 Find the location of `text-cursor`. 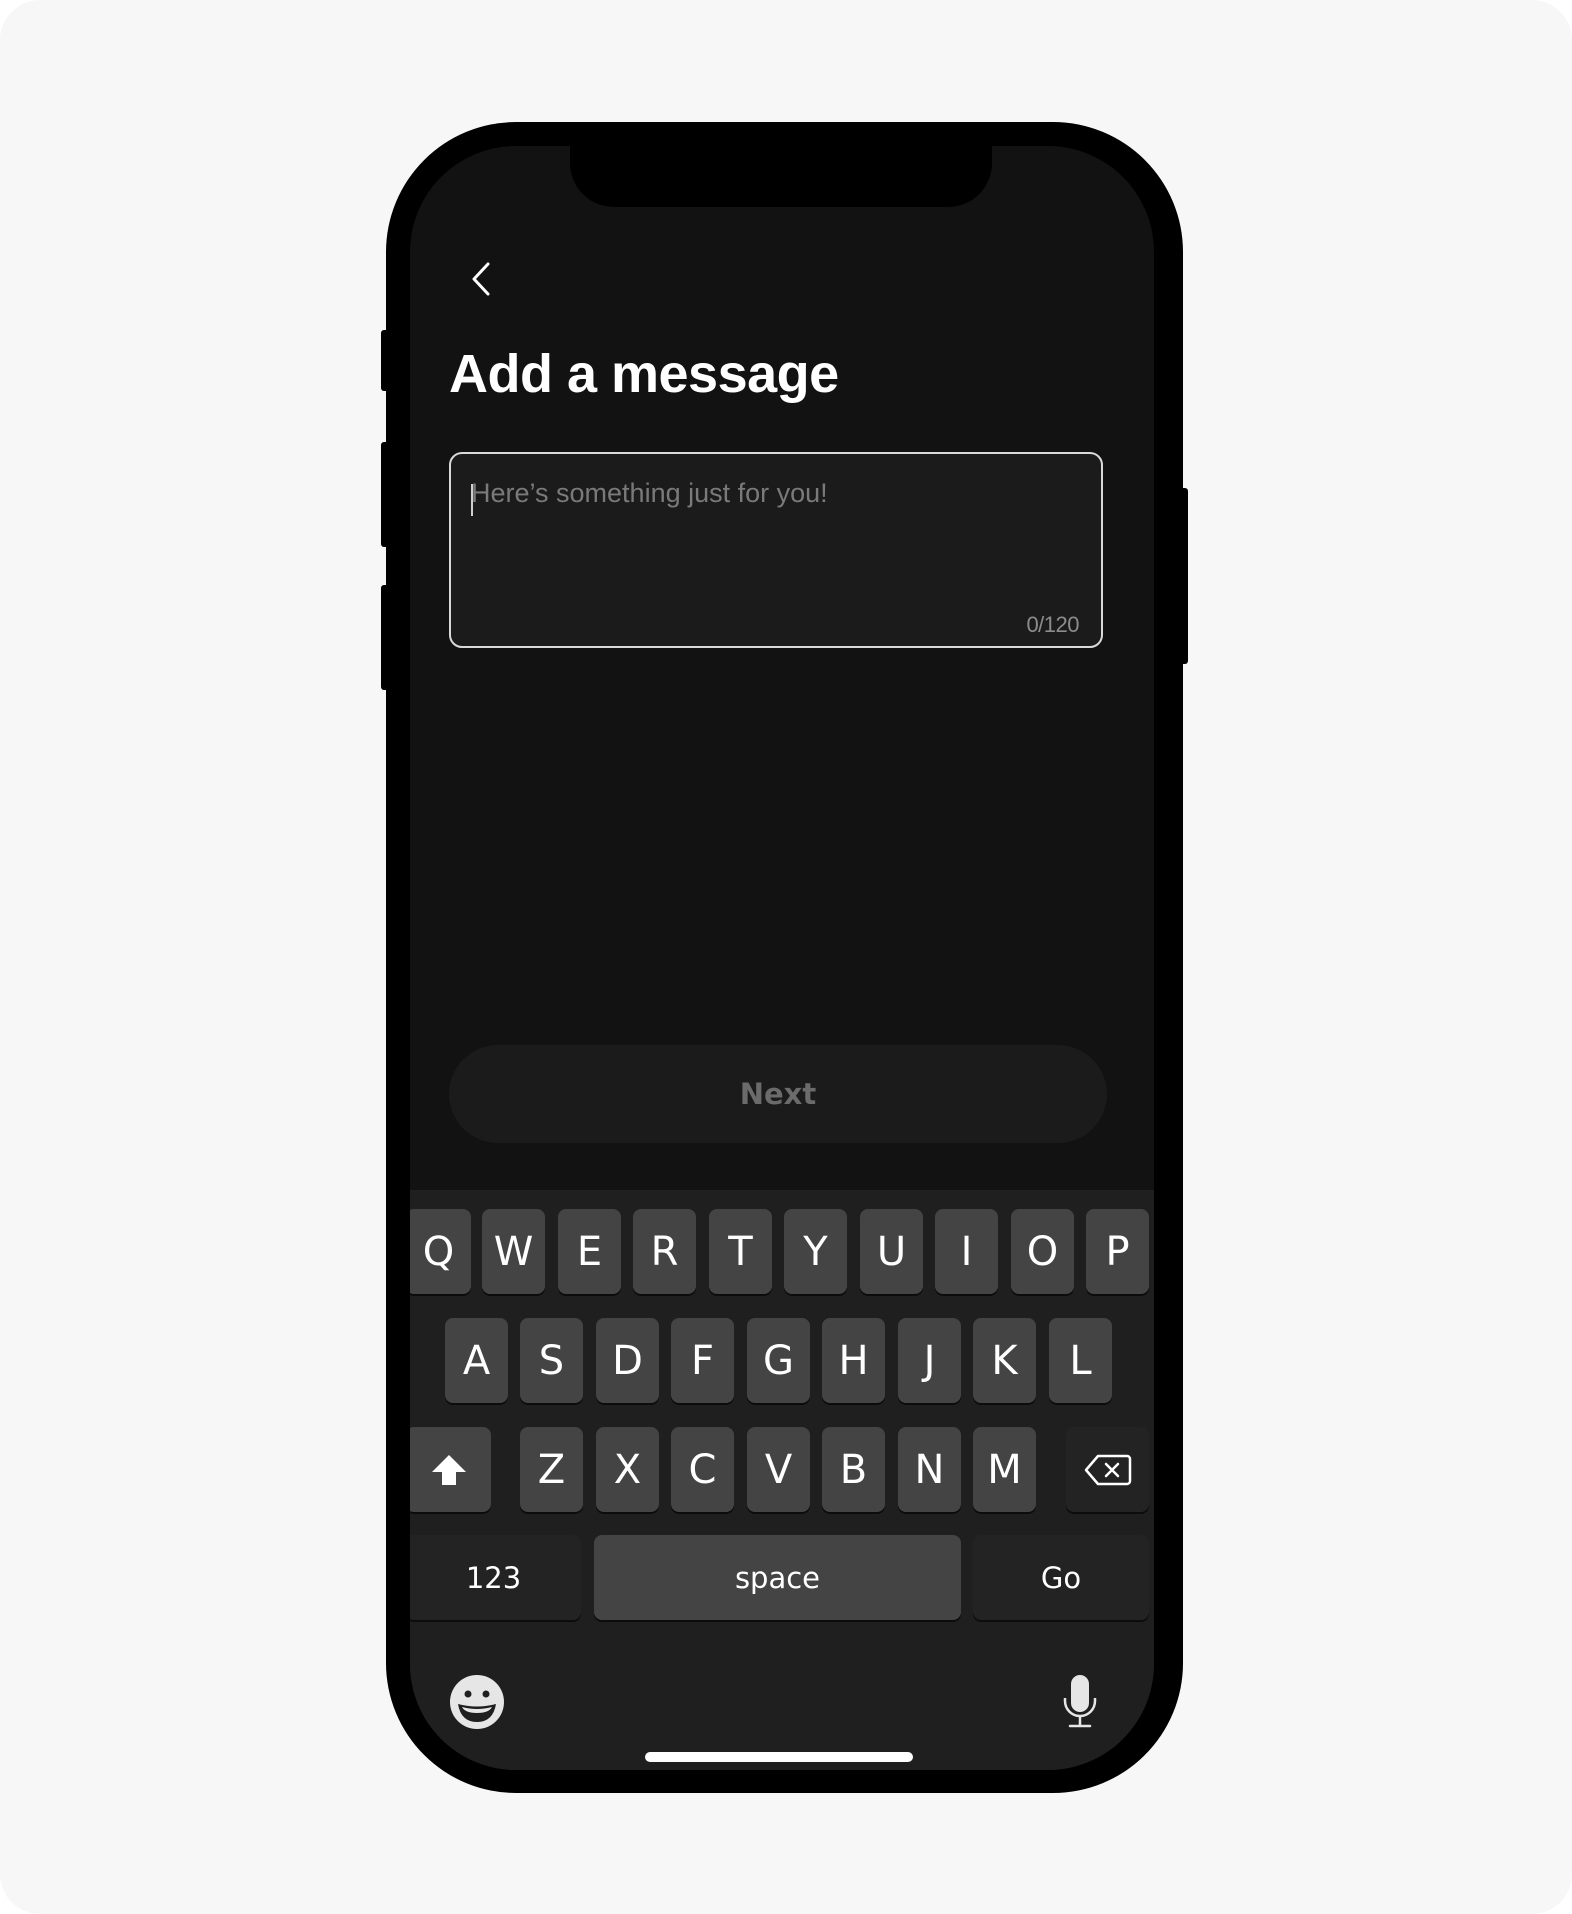

text-cursor is located at coordinates (472, 500).